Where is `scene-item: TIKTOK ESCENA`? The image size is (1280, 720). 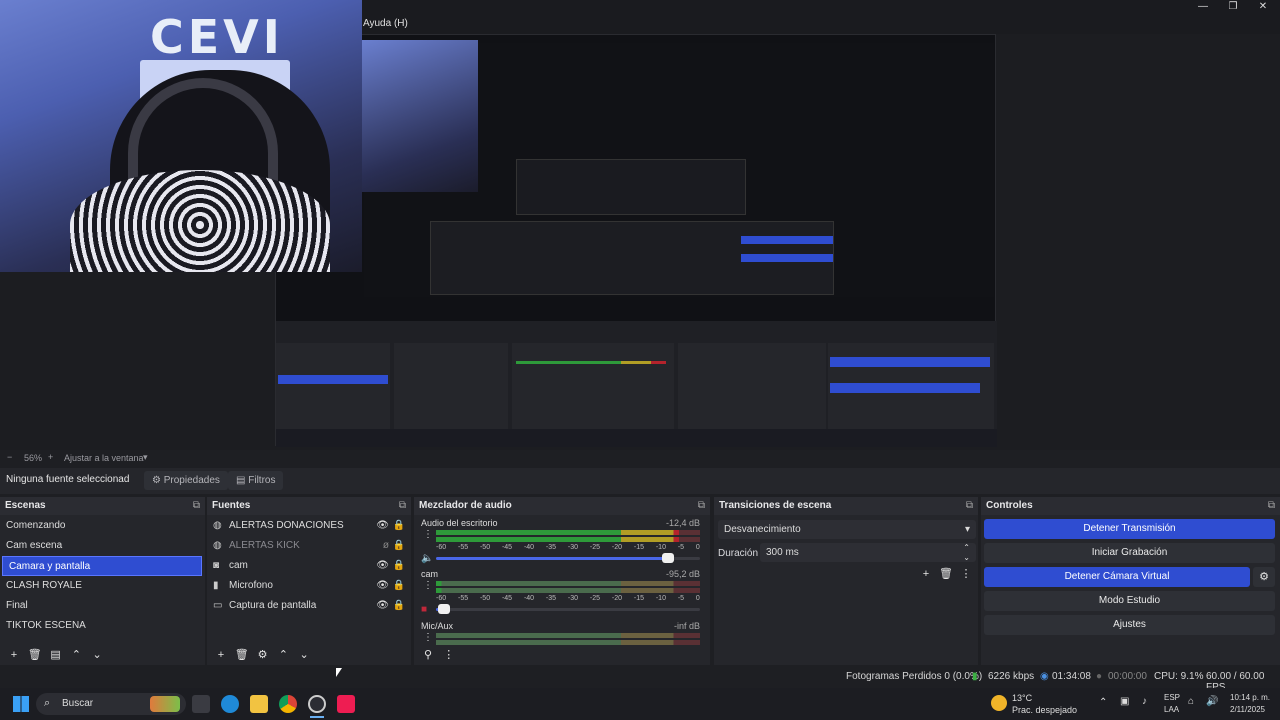 scene-item: TIKTOK ESCENA is located at coordinates (102, 626).